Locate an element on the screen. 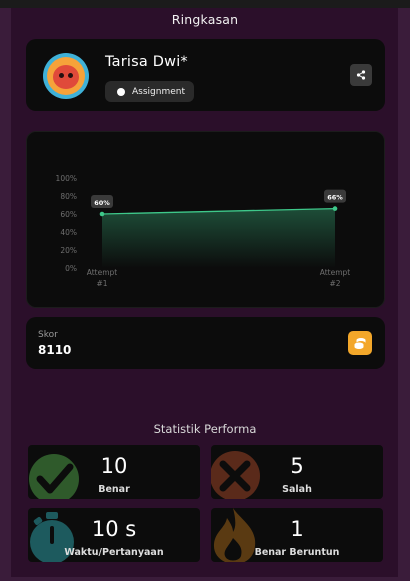 The width and height of the screenshot is (410, 581). coins-icon is located at coordinates (360, 343).